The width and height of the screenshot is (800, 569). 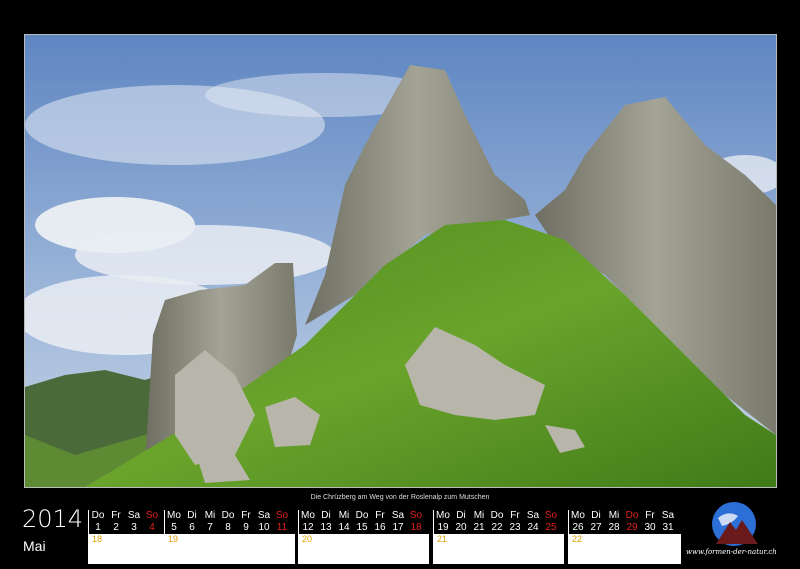 What do you see at coordinates (344, 527) in the screenshot?
I see `day-number: 14` at bounding box center [344, 527].